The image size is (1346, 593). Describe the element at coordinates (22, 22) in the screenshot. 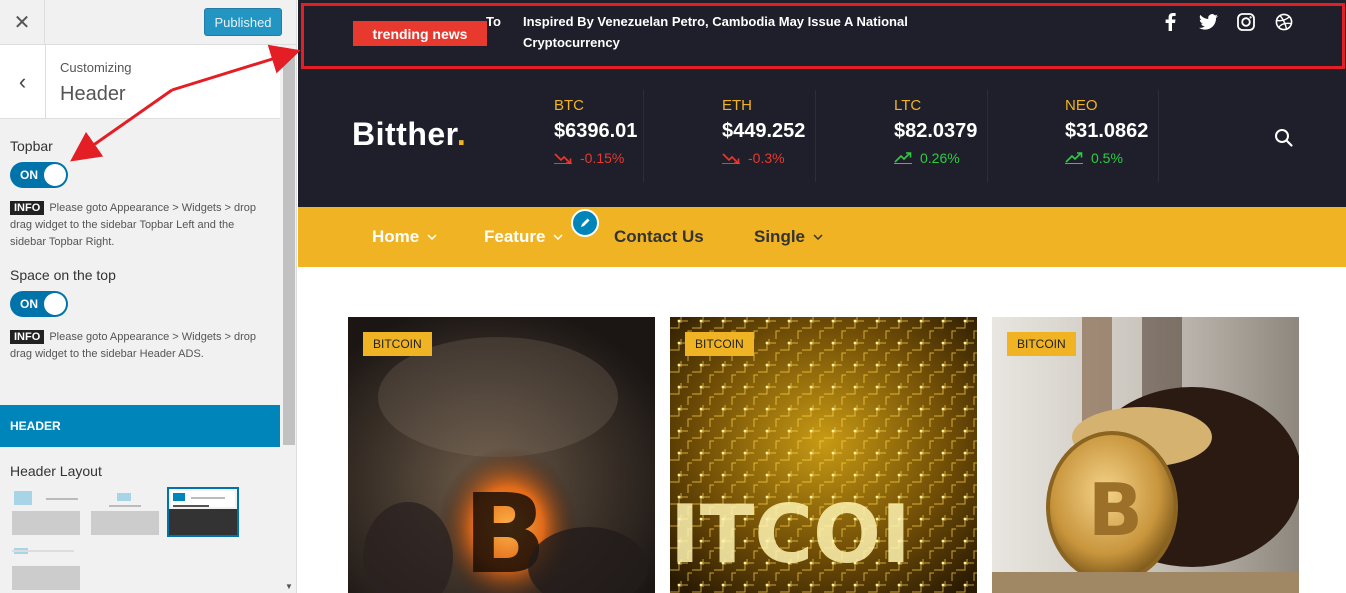

I see `close-icon: ✕` at that location.